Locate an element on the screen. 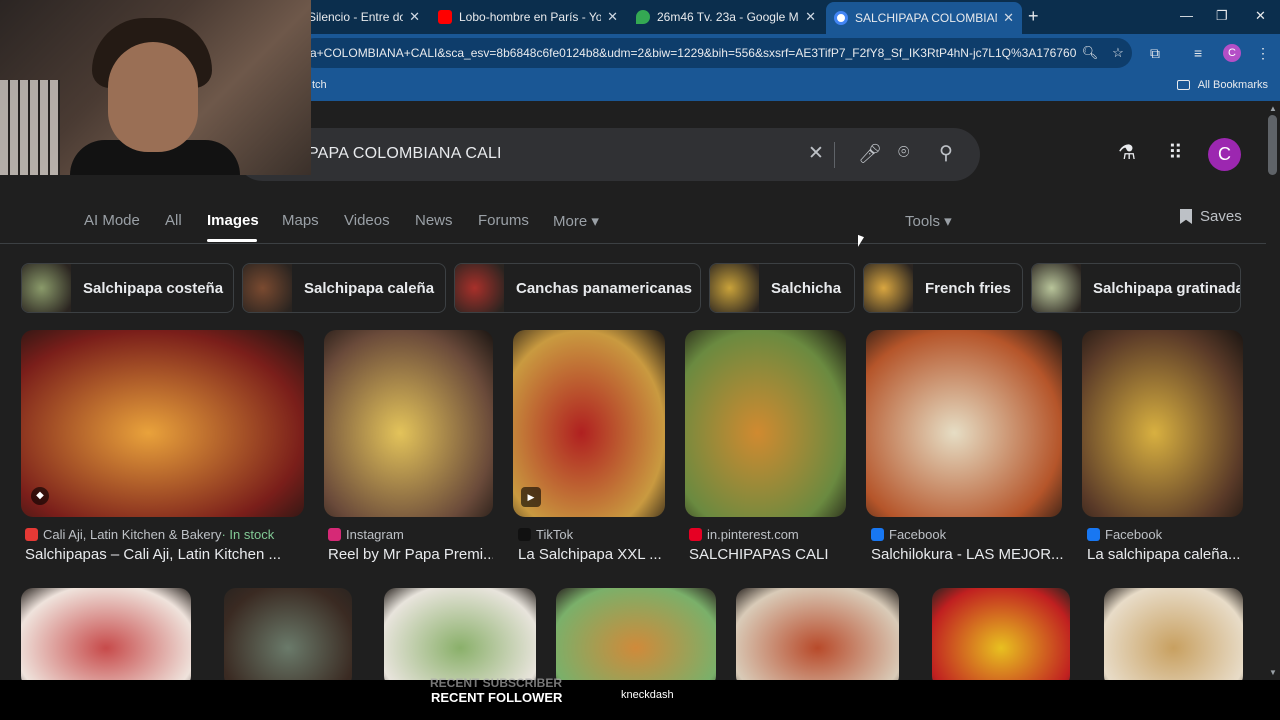 The width and height of the screenshot is (1280, 720). bookmark-icon is located at coordinates (1186, 216).